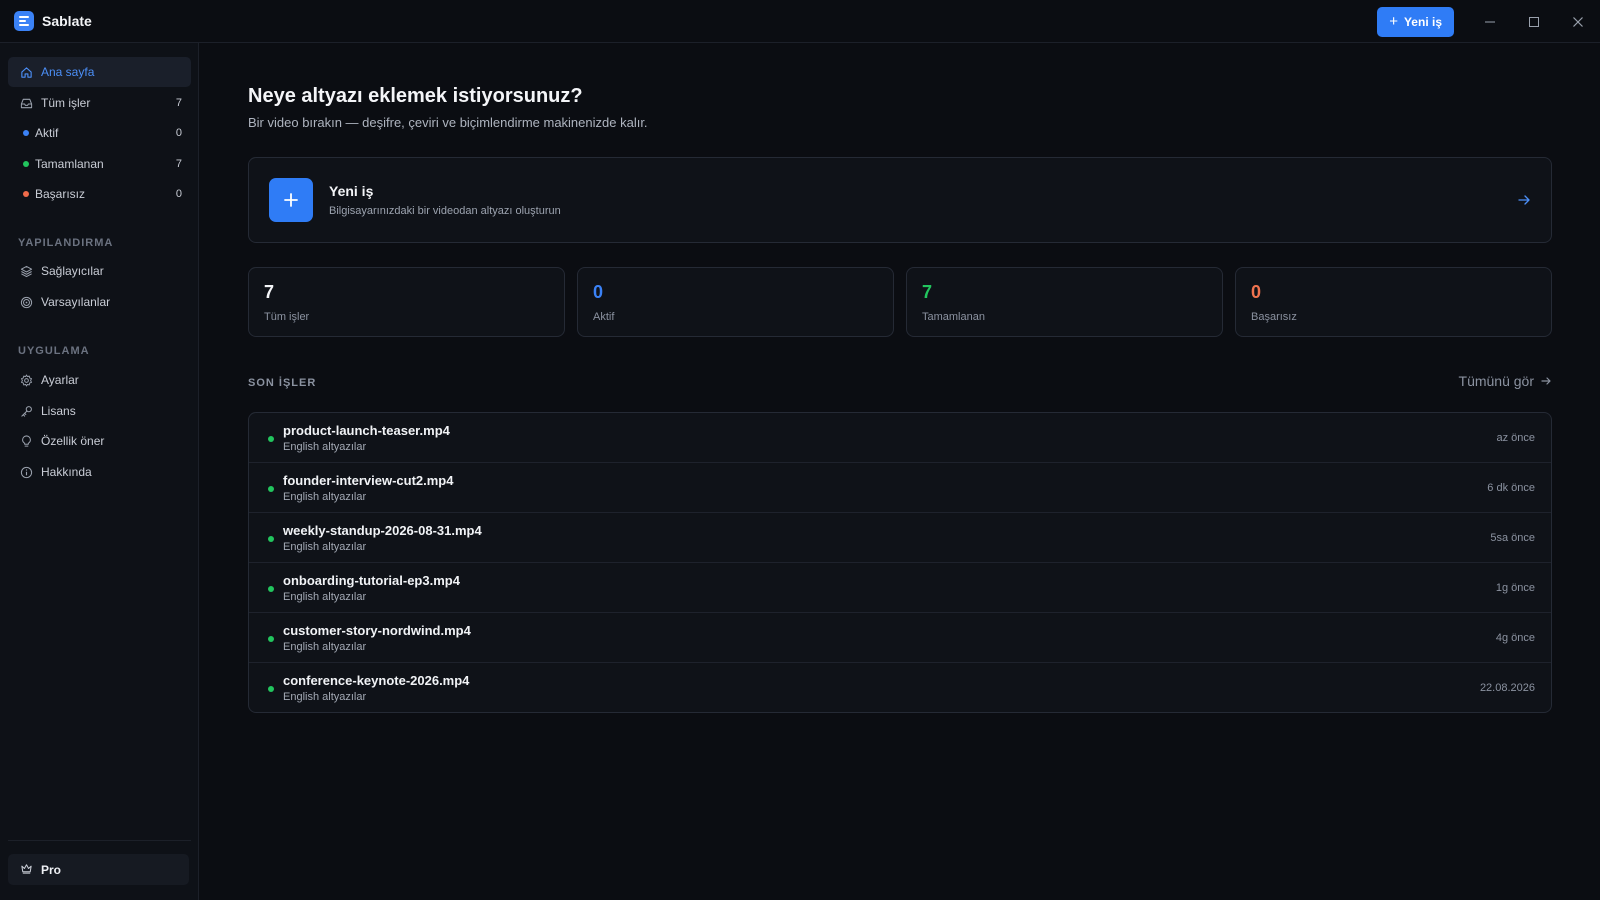  What do you see at coordinates (99, 411) in the screenshot?
I see `sidebar-item-license: Lisans` at bounding box center [99, 411].